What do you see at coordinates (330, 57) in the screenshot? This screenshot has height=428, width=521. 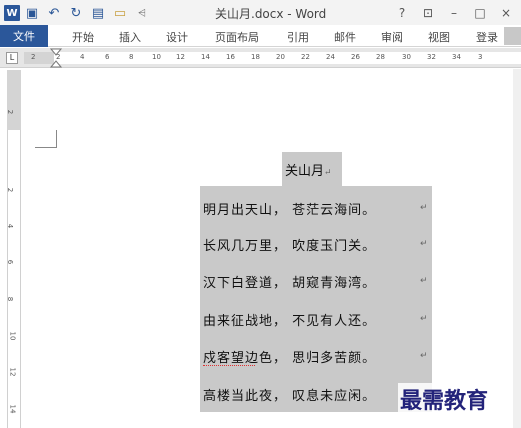 I see `ruler-number: 24` at bounding box center [330, 57].